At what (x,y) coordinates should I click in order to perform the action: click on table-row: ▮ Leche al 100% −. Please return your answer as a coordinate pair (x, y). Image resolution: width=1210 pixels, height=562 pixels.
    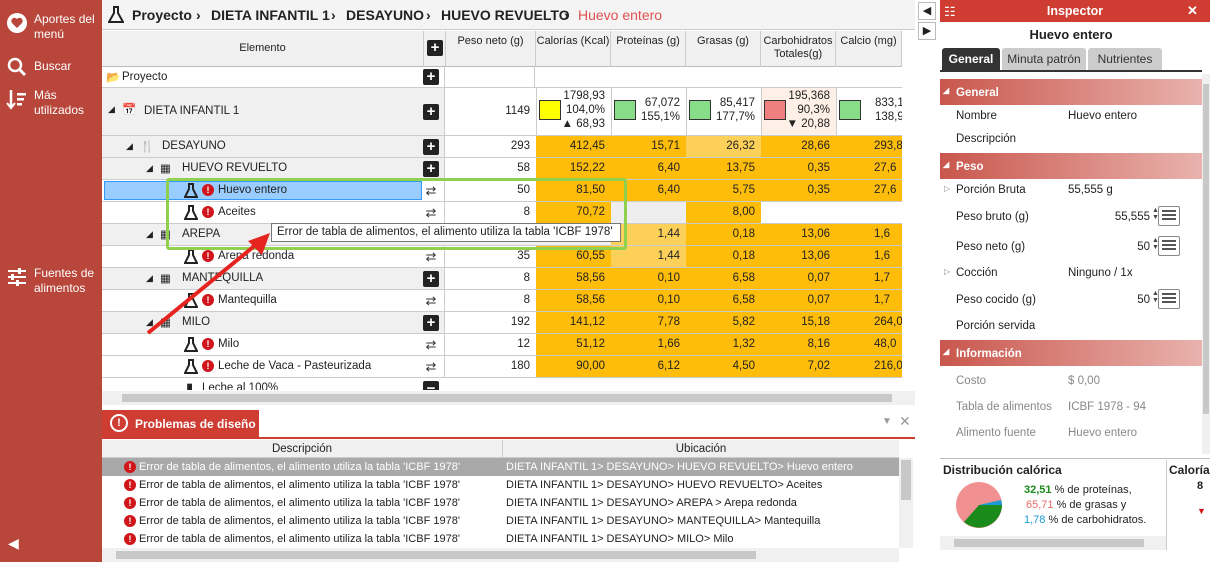
    Looking at the image, I should click on (502, 384).